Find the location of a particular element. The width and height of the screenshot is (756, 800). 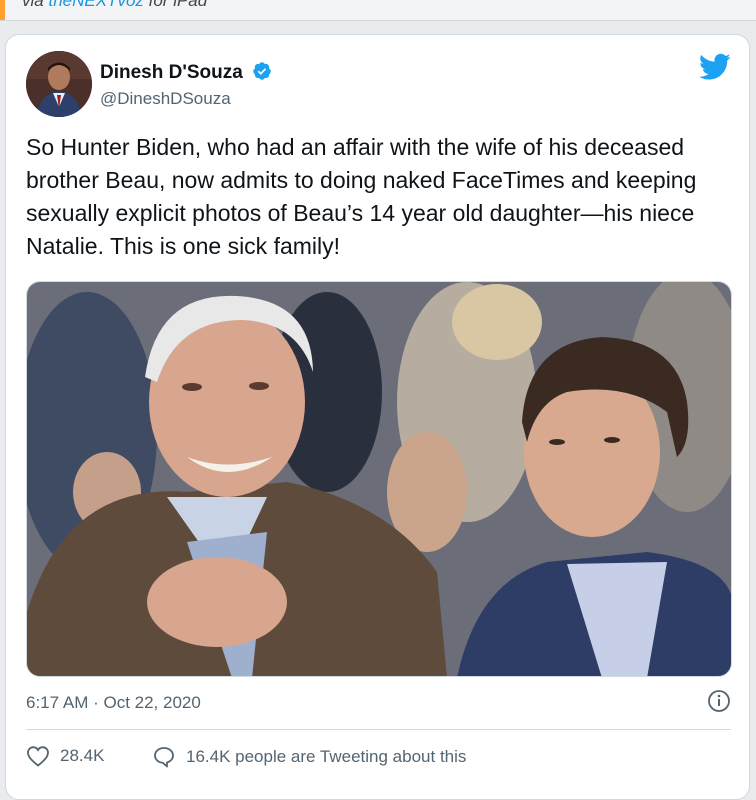

like-count: 28.4K is located at coordinates (82, 755).